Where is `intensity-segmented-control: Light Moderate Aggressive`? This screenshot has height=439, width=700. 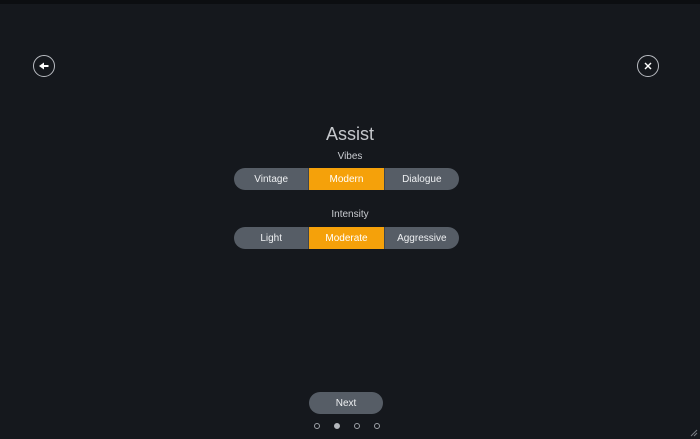 intensity-segmented-control: Light Moderate Aggressive is located at coordinates (346, 238).